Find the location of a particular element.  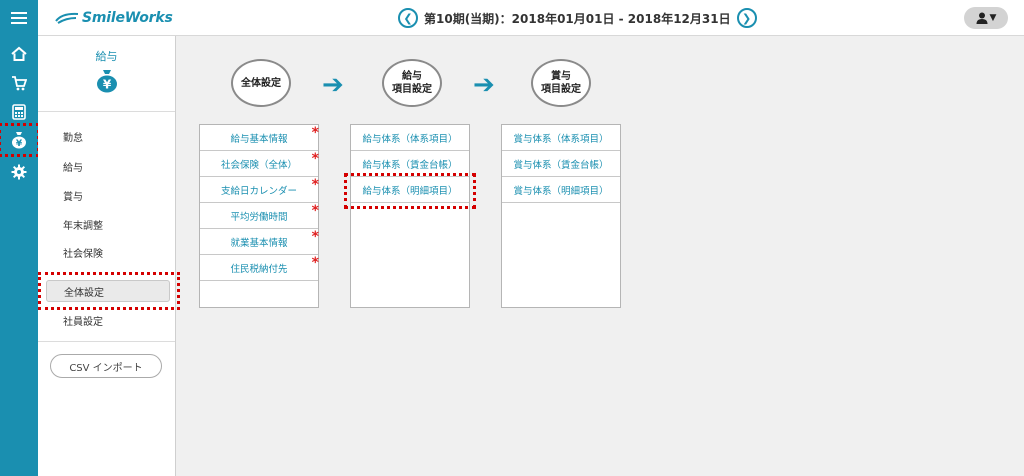

link-bonus-structure-payslip: 賞与体系（明細項目） is located at coordinates (561, 190).